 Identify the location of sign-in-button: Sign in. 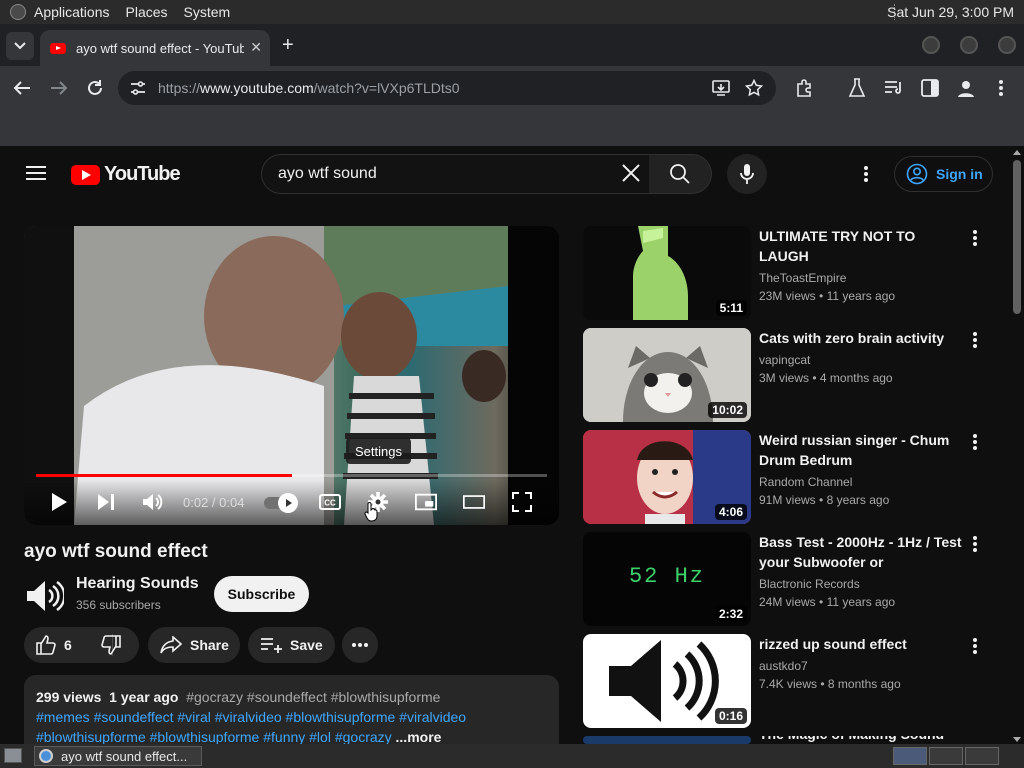
(943, 174).